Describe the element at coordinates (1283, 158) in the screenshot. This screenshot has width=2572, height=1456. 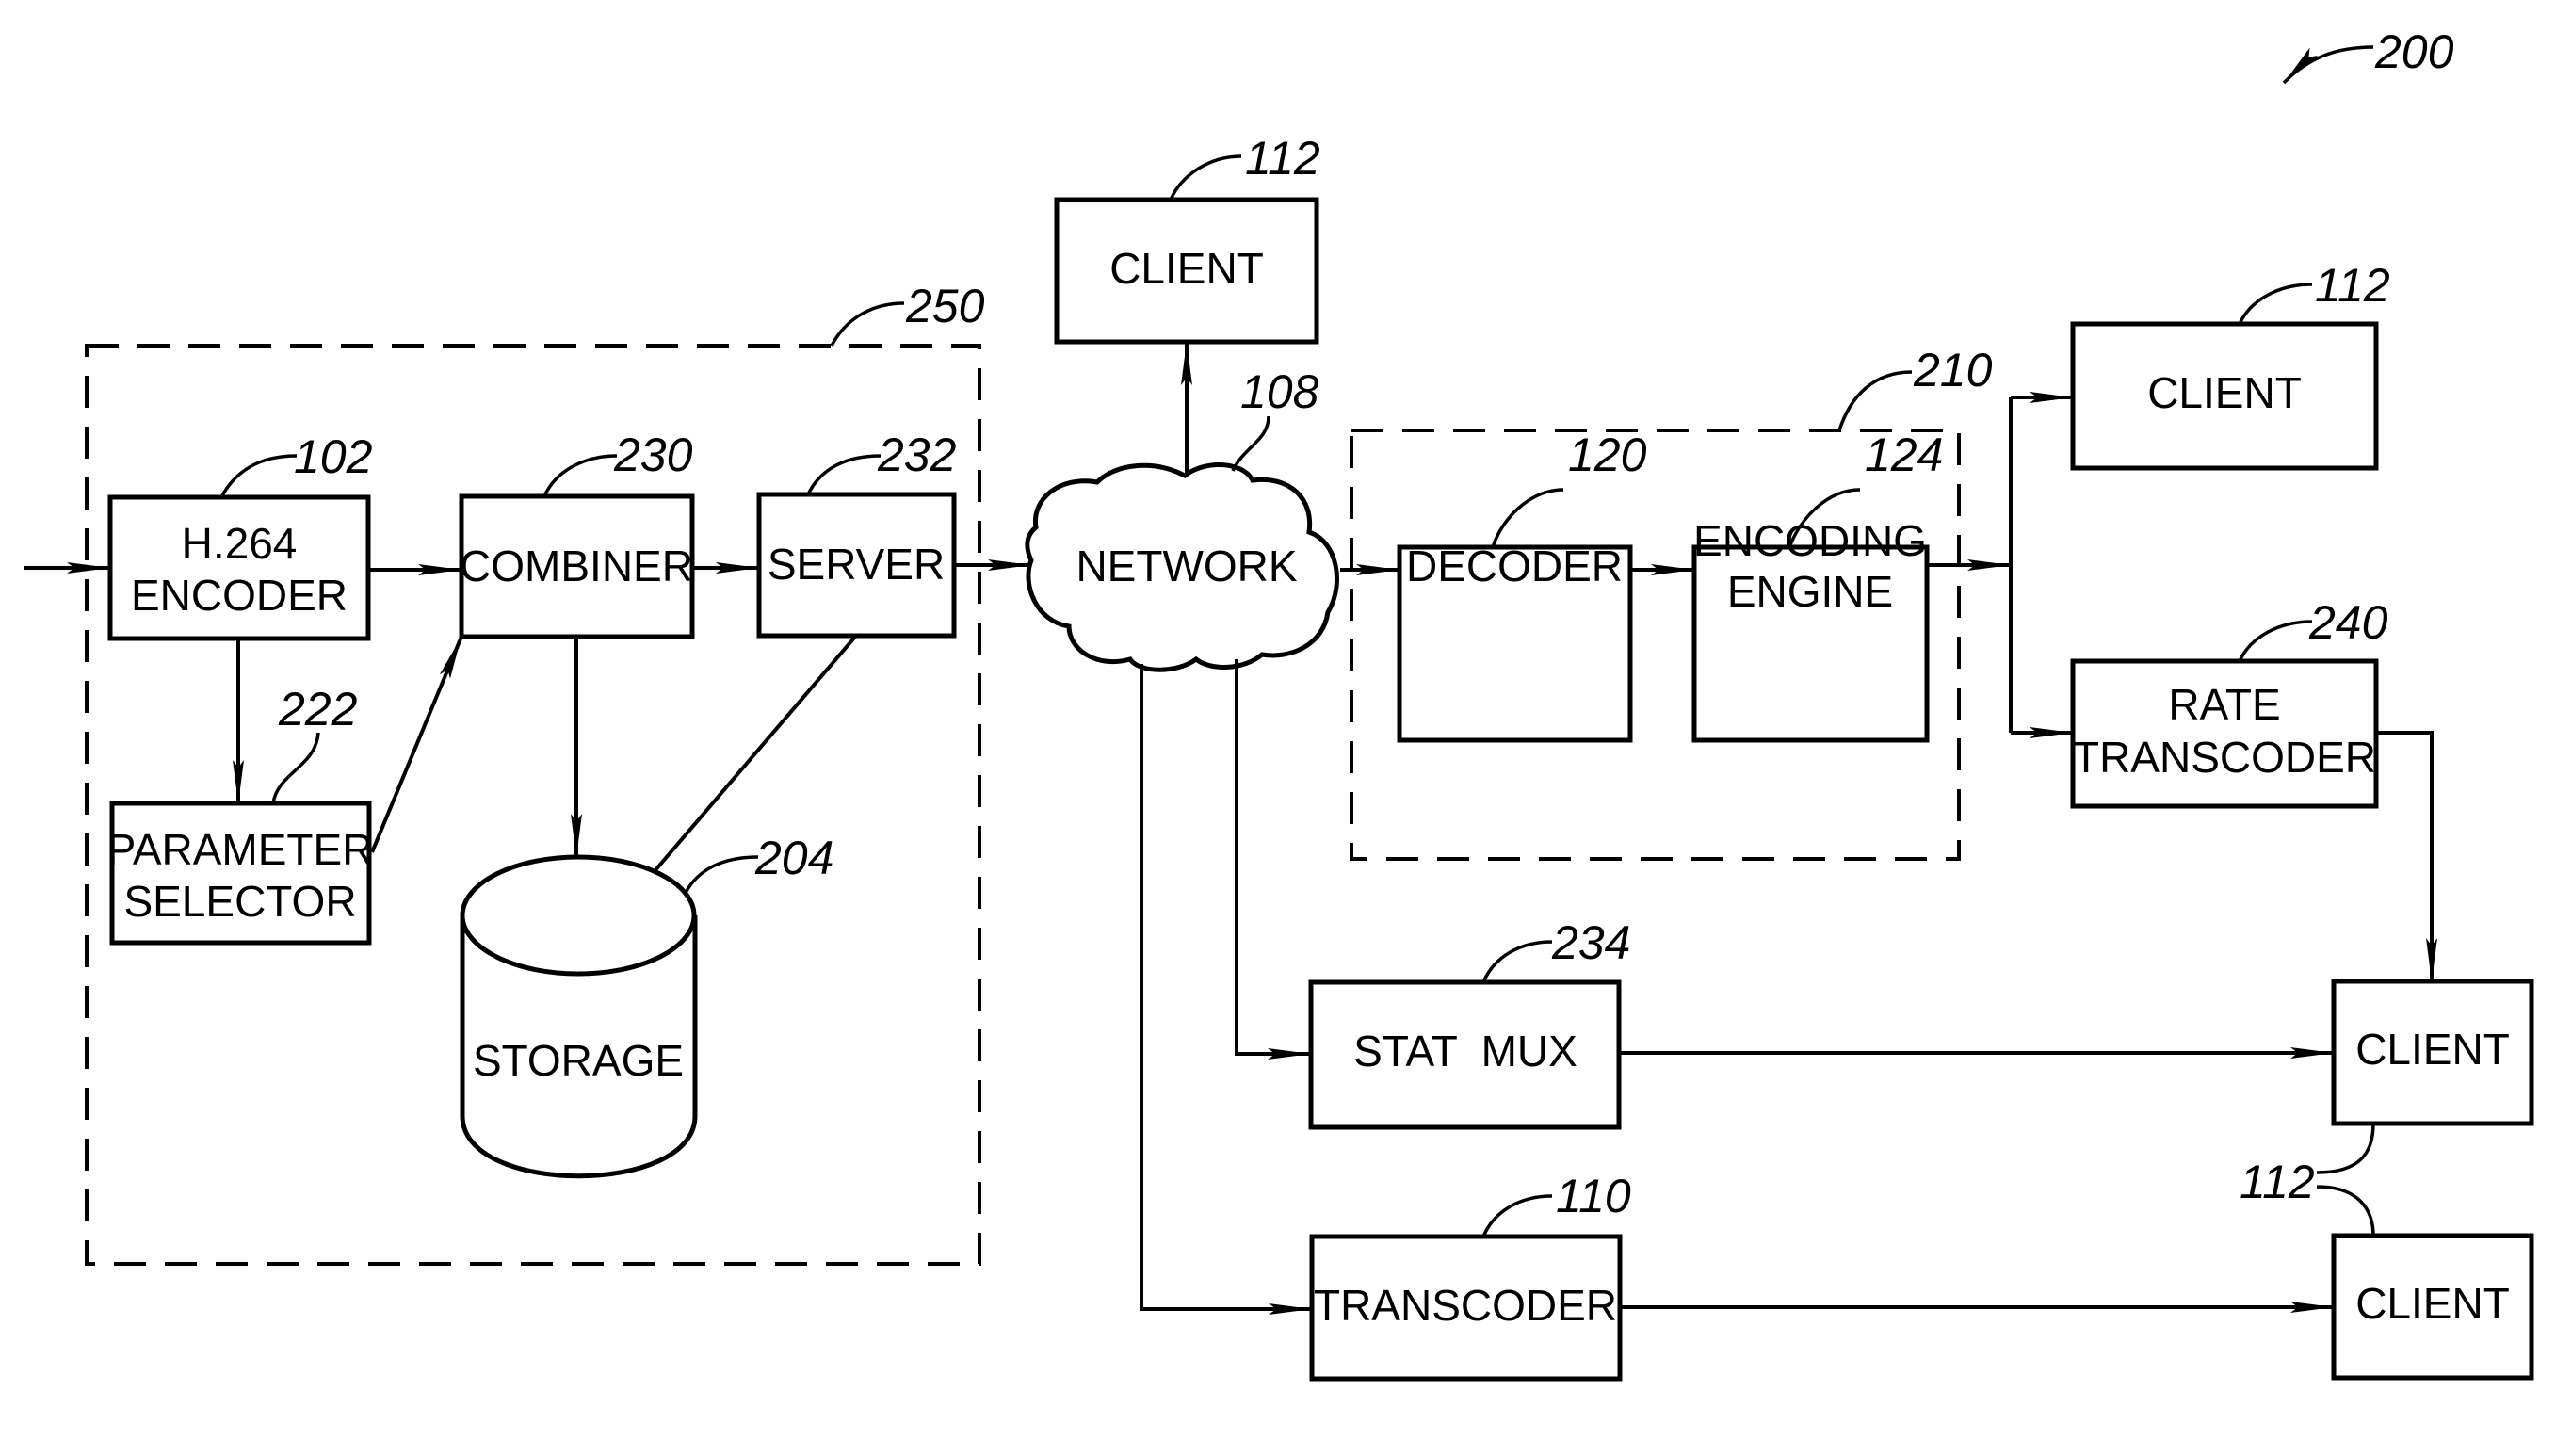
I see `client-top-reference: 112` at that location.